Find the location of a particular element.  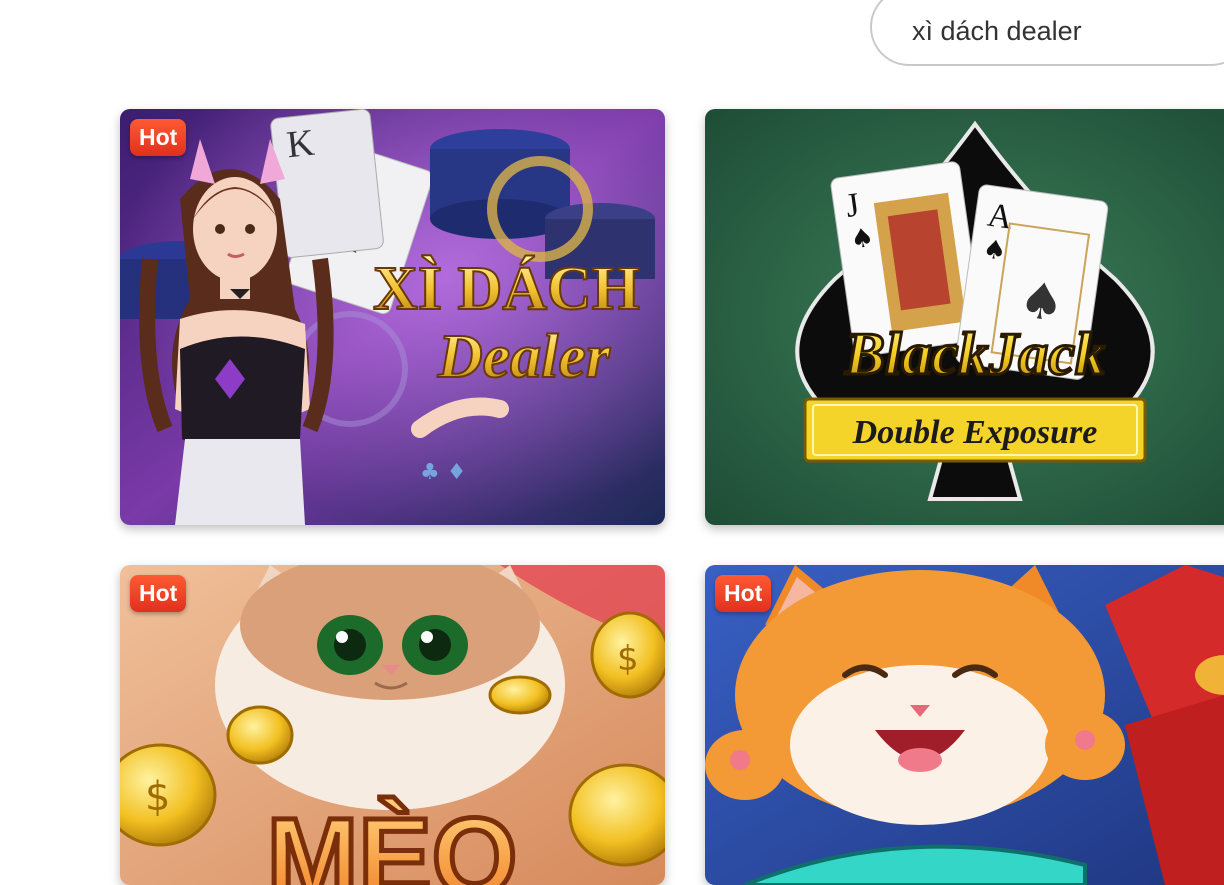

search-input is located at coordinates (1068, 31).